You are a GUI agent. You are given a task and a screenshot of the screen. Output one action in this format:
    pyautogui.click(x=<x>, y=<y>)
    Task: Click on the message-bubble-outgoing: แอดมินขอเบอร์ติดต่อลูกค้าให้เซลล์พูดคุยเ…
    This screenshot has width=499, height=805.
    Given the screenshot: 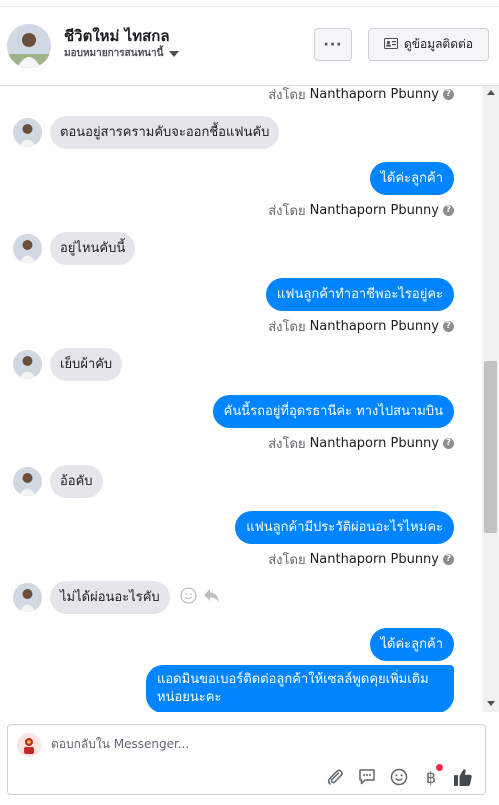 What is the action you would take?
    pyautogui.click(x=300, y=688)
    